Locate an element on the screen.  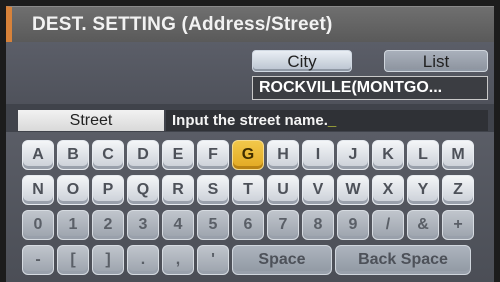
backspace-button: Back Space is located at coordinates (403, 260).